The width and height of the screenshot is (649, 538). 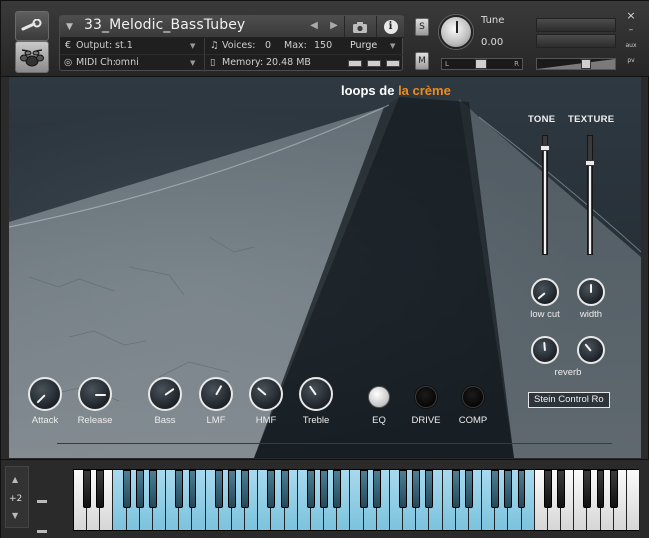 What do you see at coordinates (266, 394) in the screenshot?
I see `hmf-knob` at bounding box center [266, 394].